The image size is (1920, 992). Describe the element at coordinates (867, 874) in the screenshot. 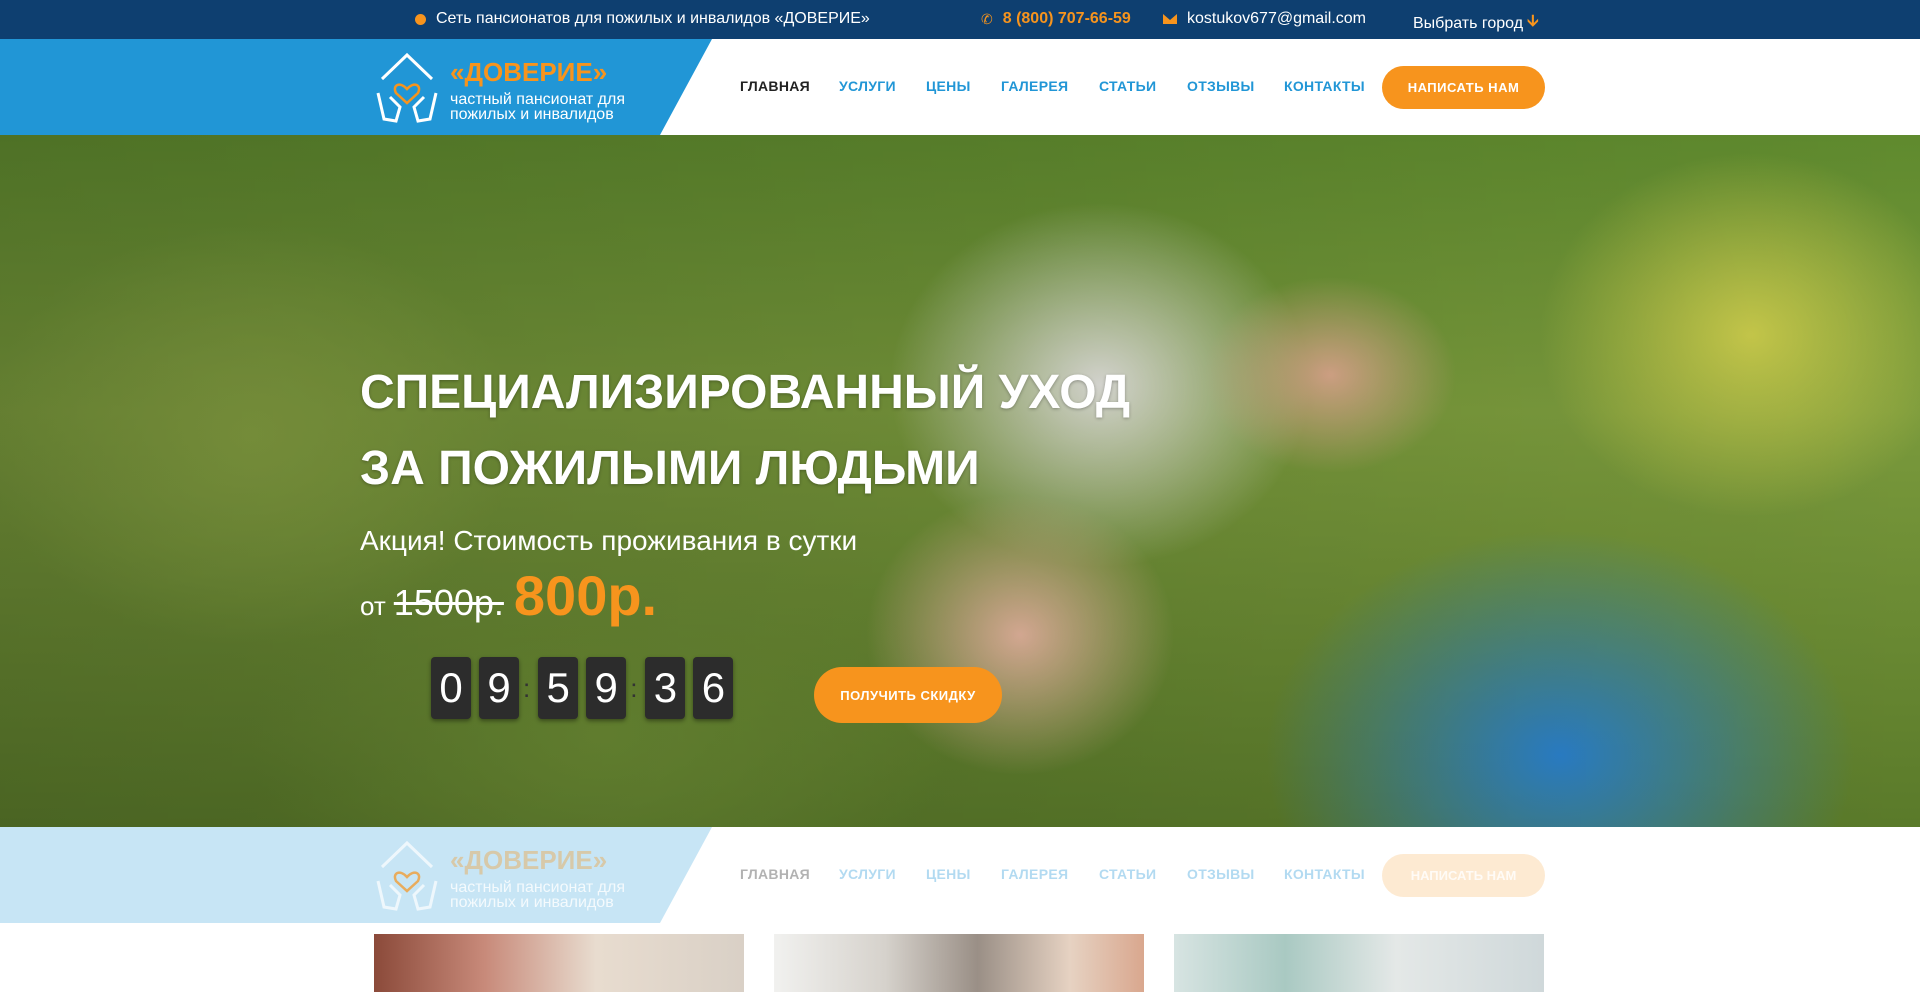

I see `ghost-nav-services: УСЛУГИ` at that location.